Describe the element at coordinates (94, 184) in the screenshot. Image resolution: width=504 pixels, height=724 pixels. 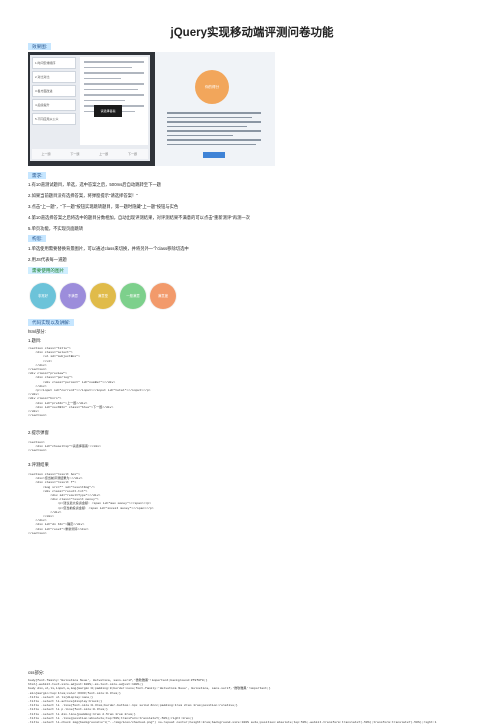
I see `requirement-line: 1.有10道测试题目，单选，选中答案之后，500ms后自动跳转至下一题` at that location.